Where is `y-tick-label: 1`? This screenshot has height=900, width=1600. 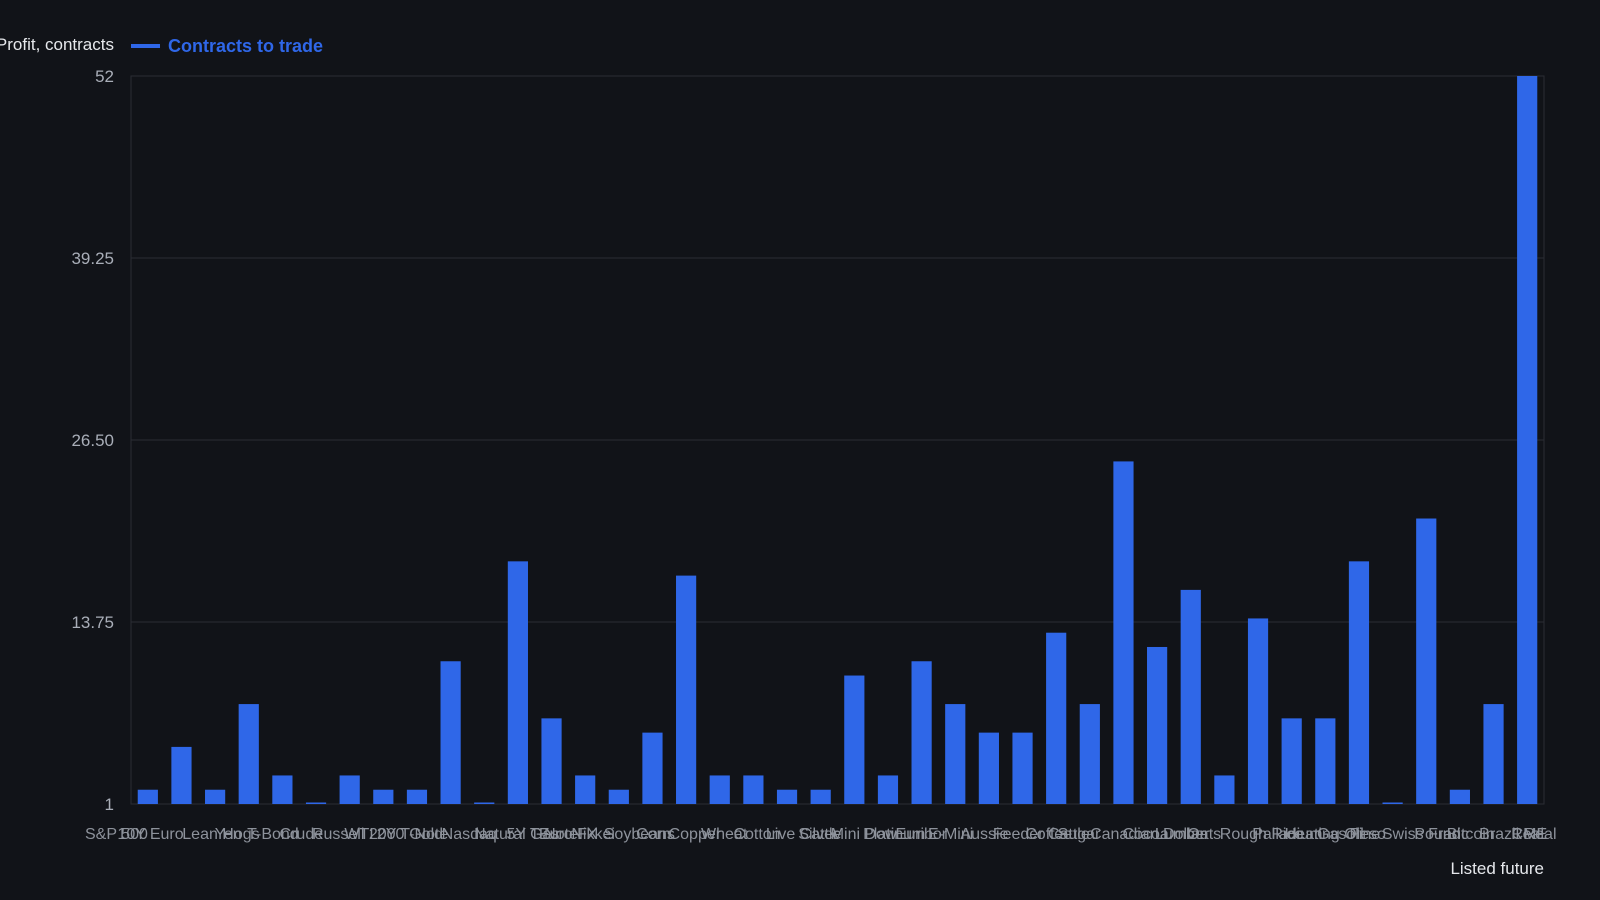 y-tick-label: 1 is located at coordinates (109, 804).